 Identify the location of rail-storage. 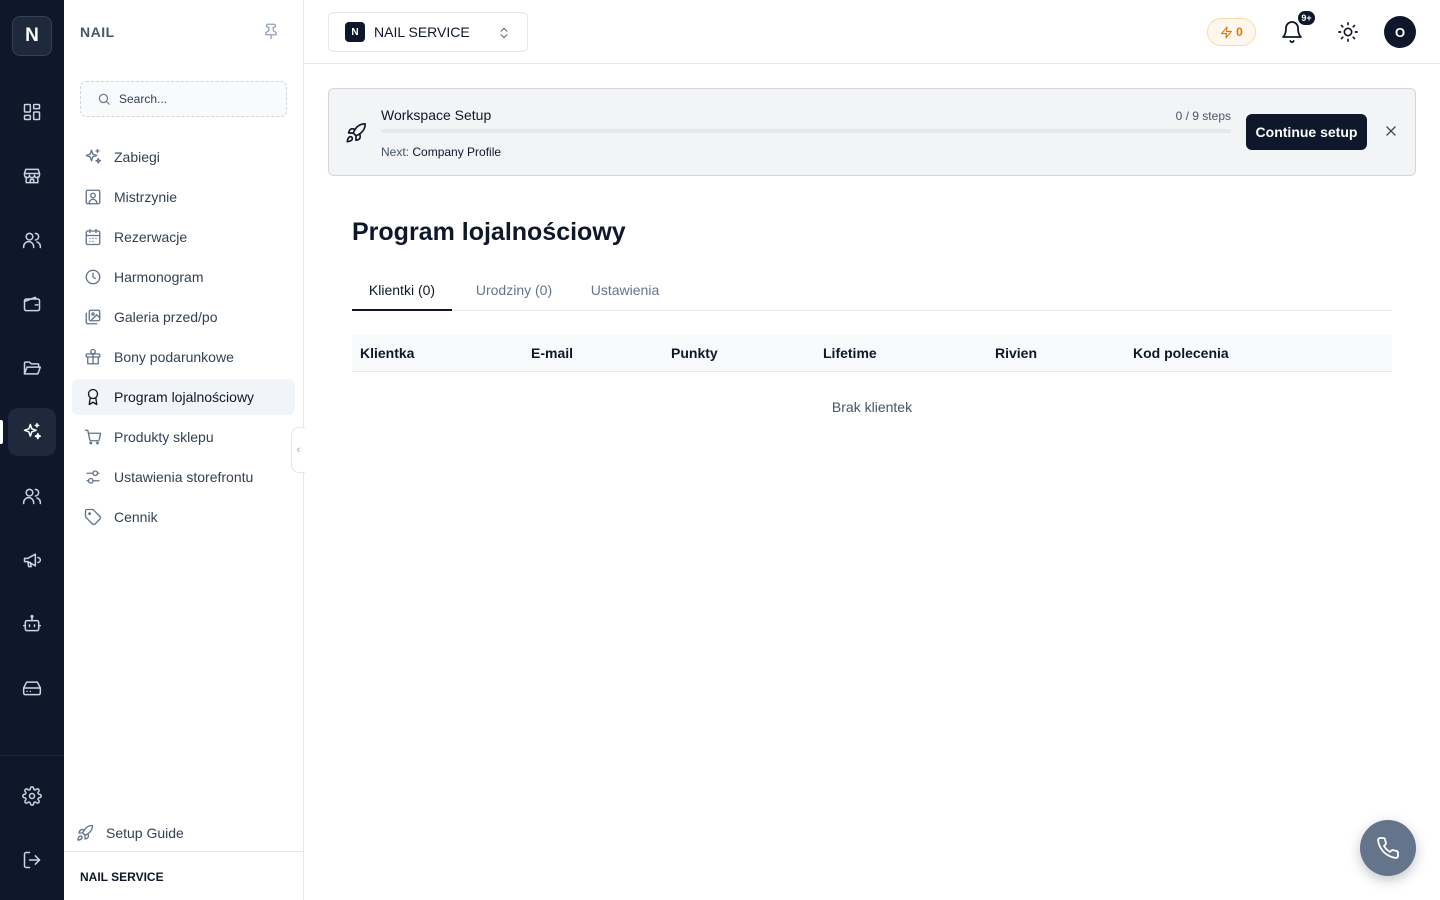
(32, 688).